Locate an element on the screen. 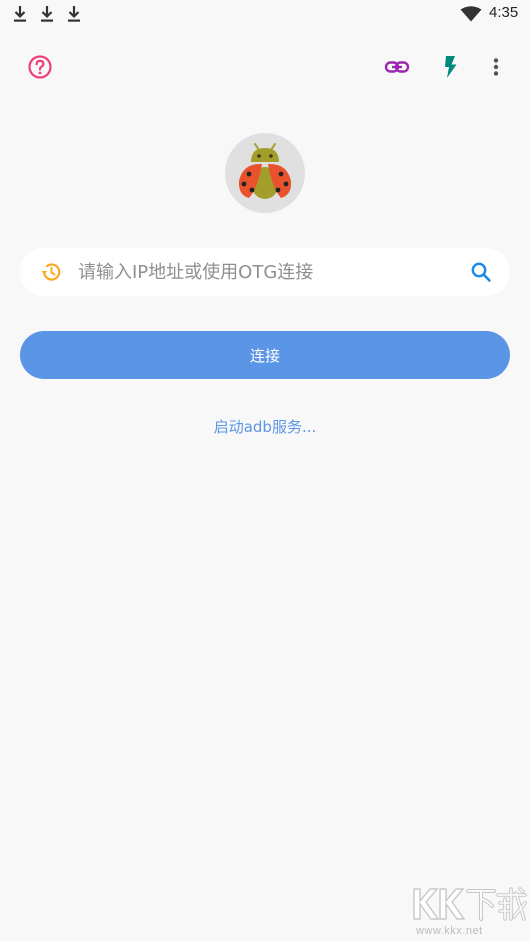 The image size is (530, 942). more-vert-icon is located at coordinates (496, 67).